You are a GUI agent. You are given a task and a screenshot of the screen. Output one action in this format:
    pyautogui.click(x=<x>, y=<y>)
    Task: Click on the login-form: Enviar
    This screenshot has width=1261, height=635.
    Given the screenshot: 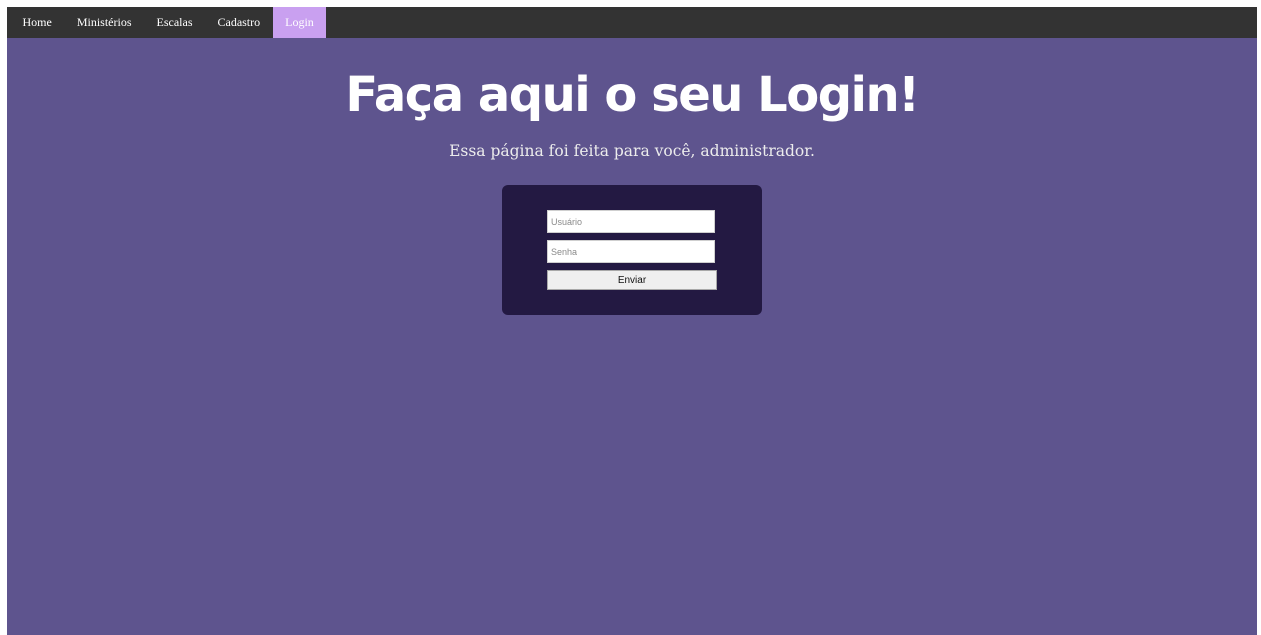 What is the action you would take?
    pyautogui.click(x=632, y=250)
    